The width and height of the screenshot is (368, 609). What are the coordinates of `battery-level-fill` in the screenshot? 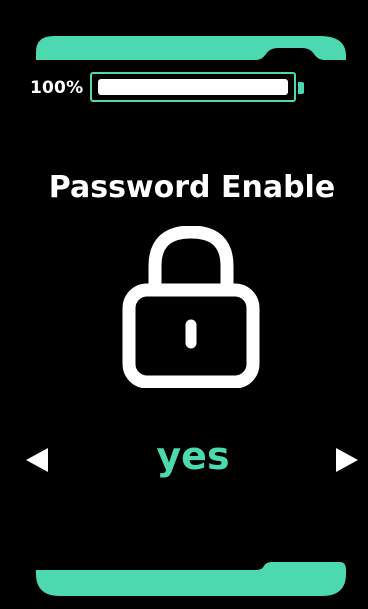 It's located at (193, 87).